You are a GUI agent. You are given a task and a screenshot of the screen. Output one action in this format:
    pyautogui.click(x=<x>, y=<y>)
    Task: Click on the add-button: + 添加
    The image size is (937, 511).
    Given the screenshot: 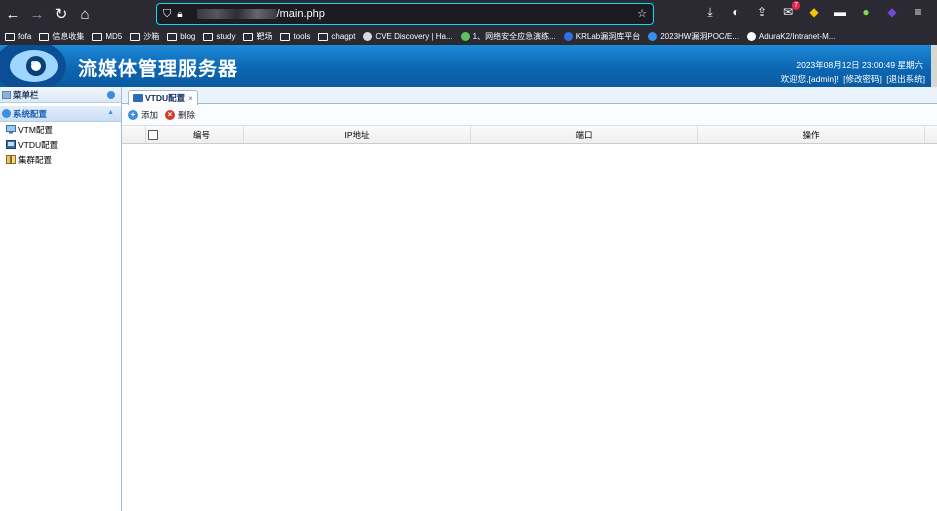 What is the action you would take?
    pyautogui.click(x=143, y=115)
    